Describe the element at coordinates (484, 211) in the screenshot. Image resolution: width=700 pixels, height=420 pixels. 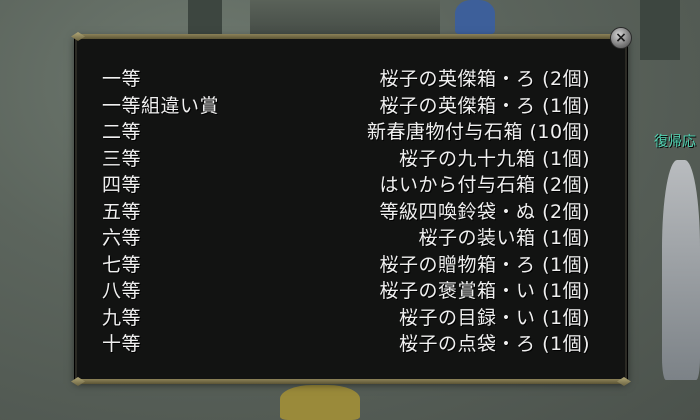
I see `prize-item: 等級四喚鈴袋・ぬ (2個)` at that location.